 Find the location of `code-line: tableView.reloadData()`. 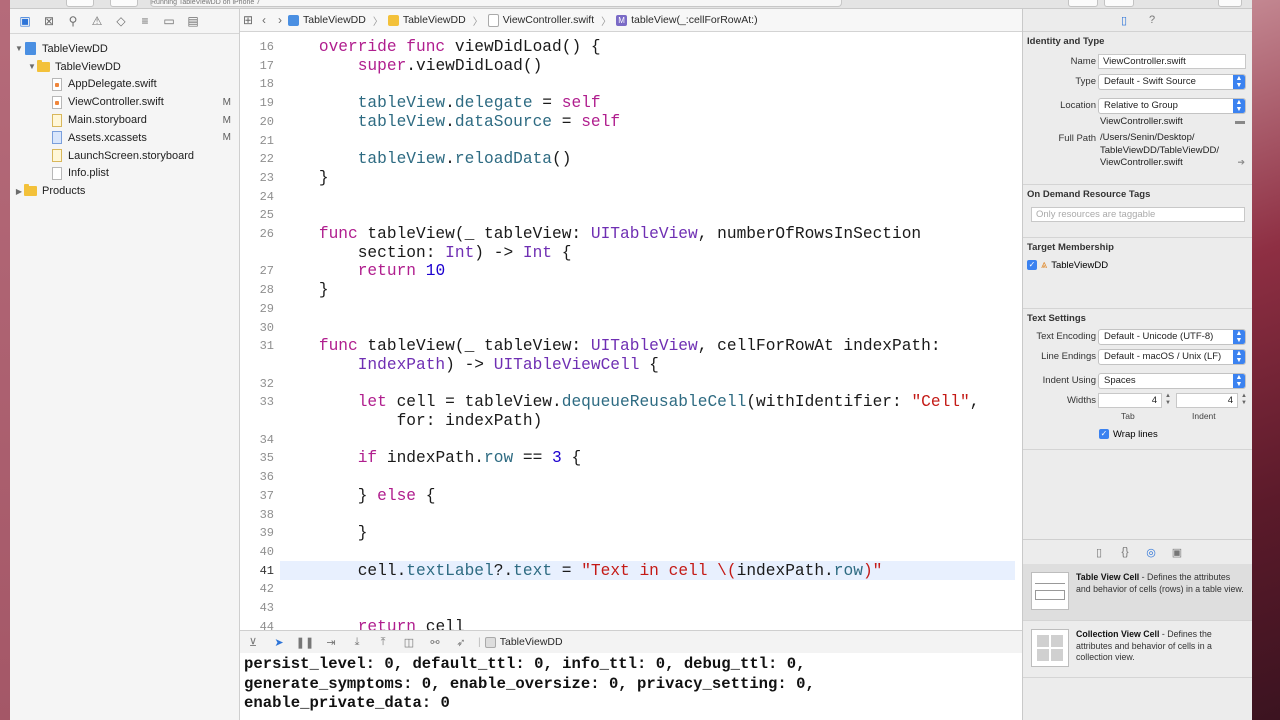

code-line: tableView.reloadData() is located at coordinates (426, 159).